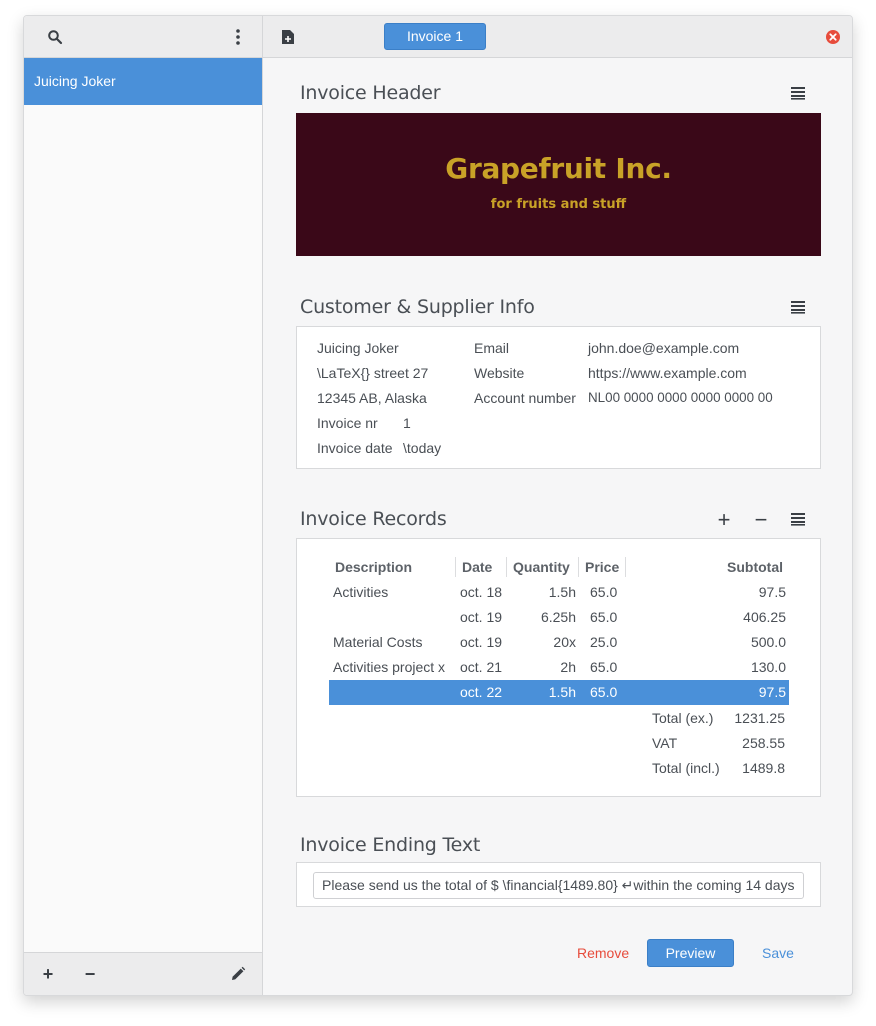  What do you see at coordinates (778, 953) in the screenshot?
I see `save-button: Save` at bounding box center [778, 953].